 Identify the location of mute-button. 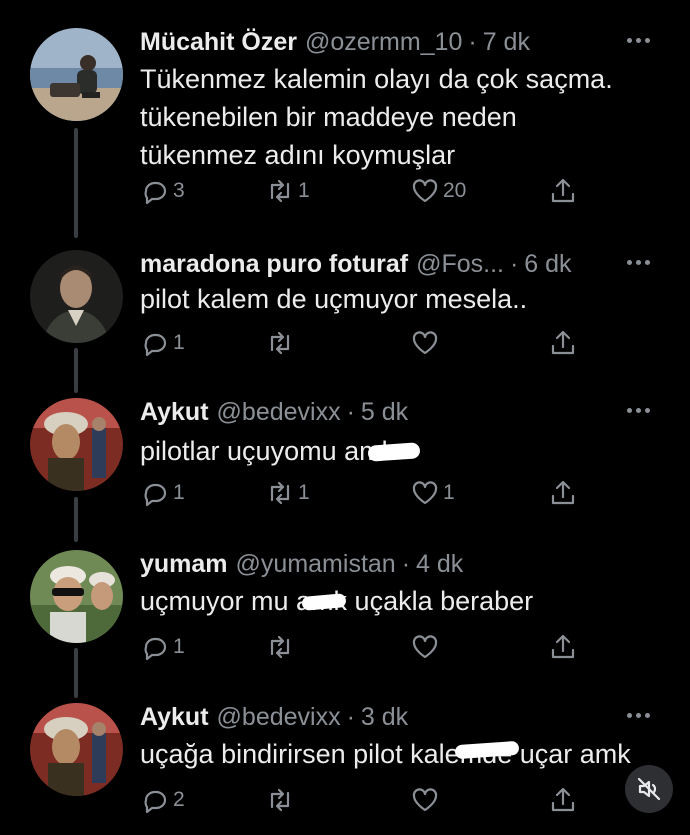
(649, 789).